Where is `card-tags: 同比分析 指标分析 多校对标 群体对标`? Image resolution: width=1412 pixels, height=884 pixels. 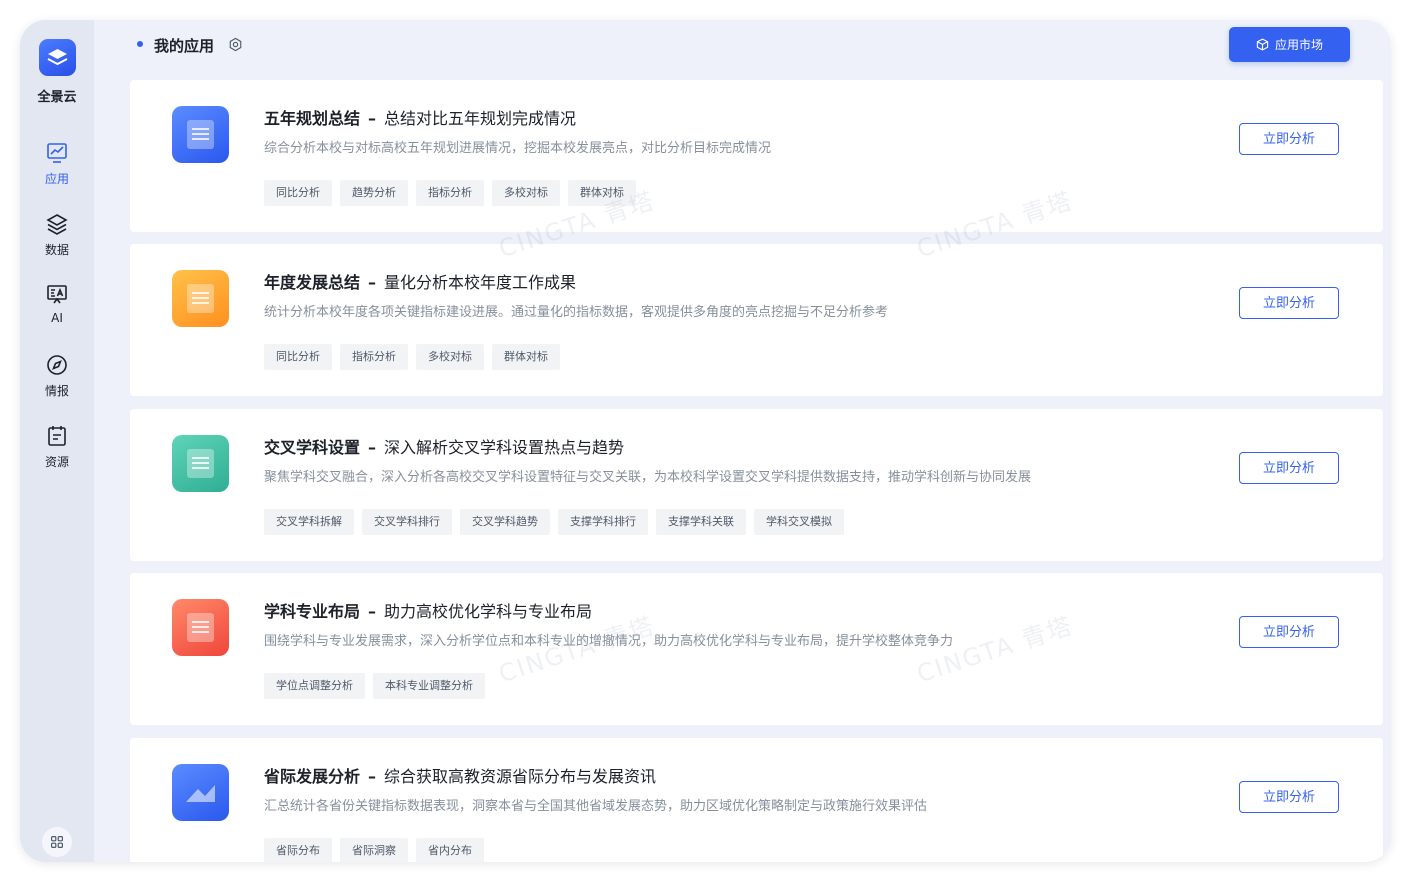
card-tags: 同比分析 指标分析 多校对标 群体对标 is located at coordinates (412, 357).